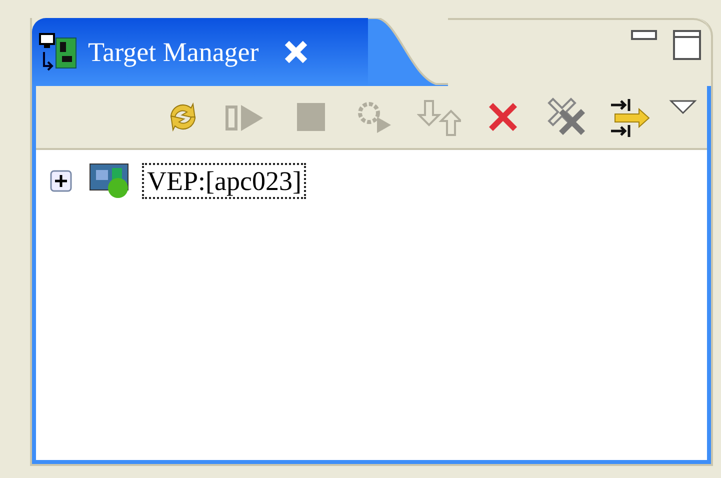  I want to click on tree-item: VEP:[apc023], so click(224, 181).